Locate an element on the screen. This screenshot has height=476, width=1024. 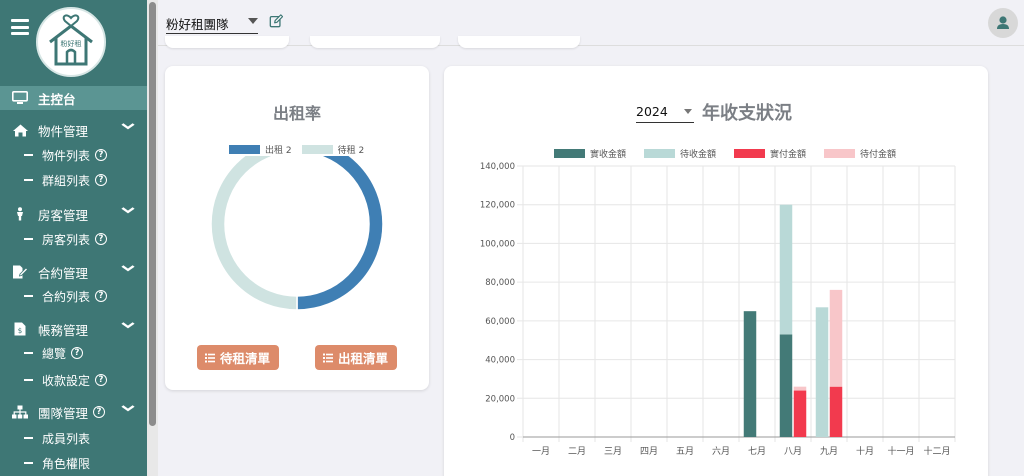
y-tick-label: 0 is located at coordinates (512, 438).